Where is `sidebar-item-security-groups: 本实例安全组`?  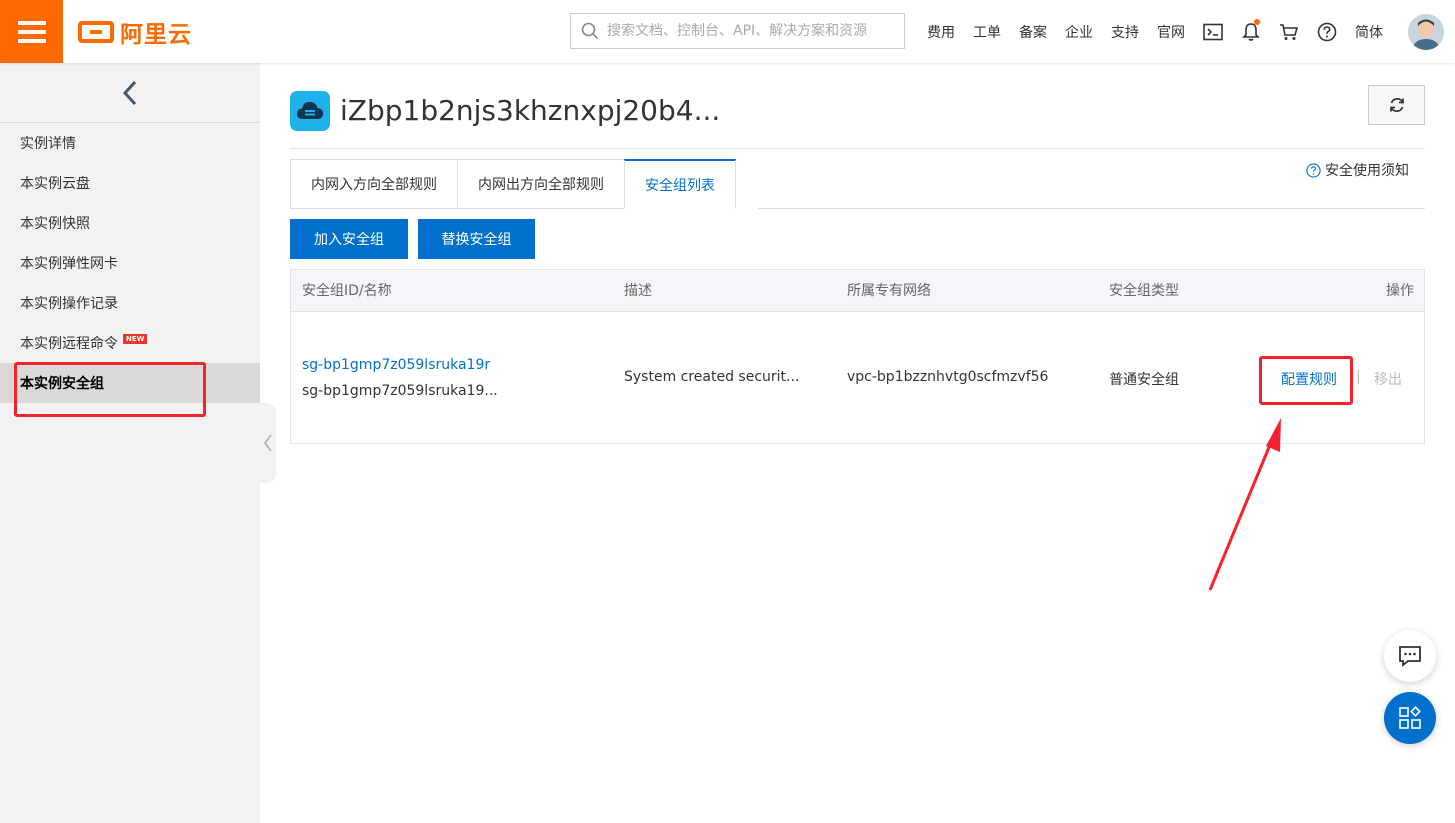
sidebar-item-security-groups: 本实例安全组 is located at coordinates (130, 383).